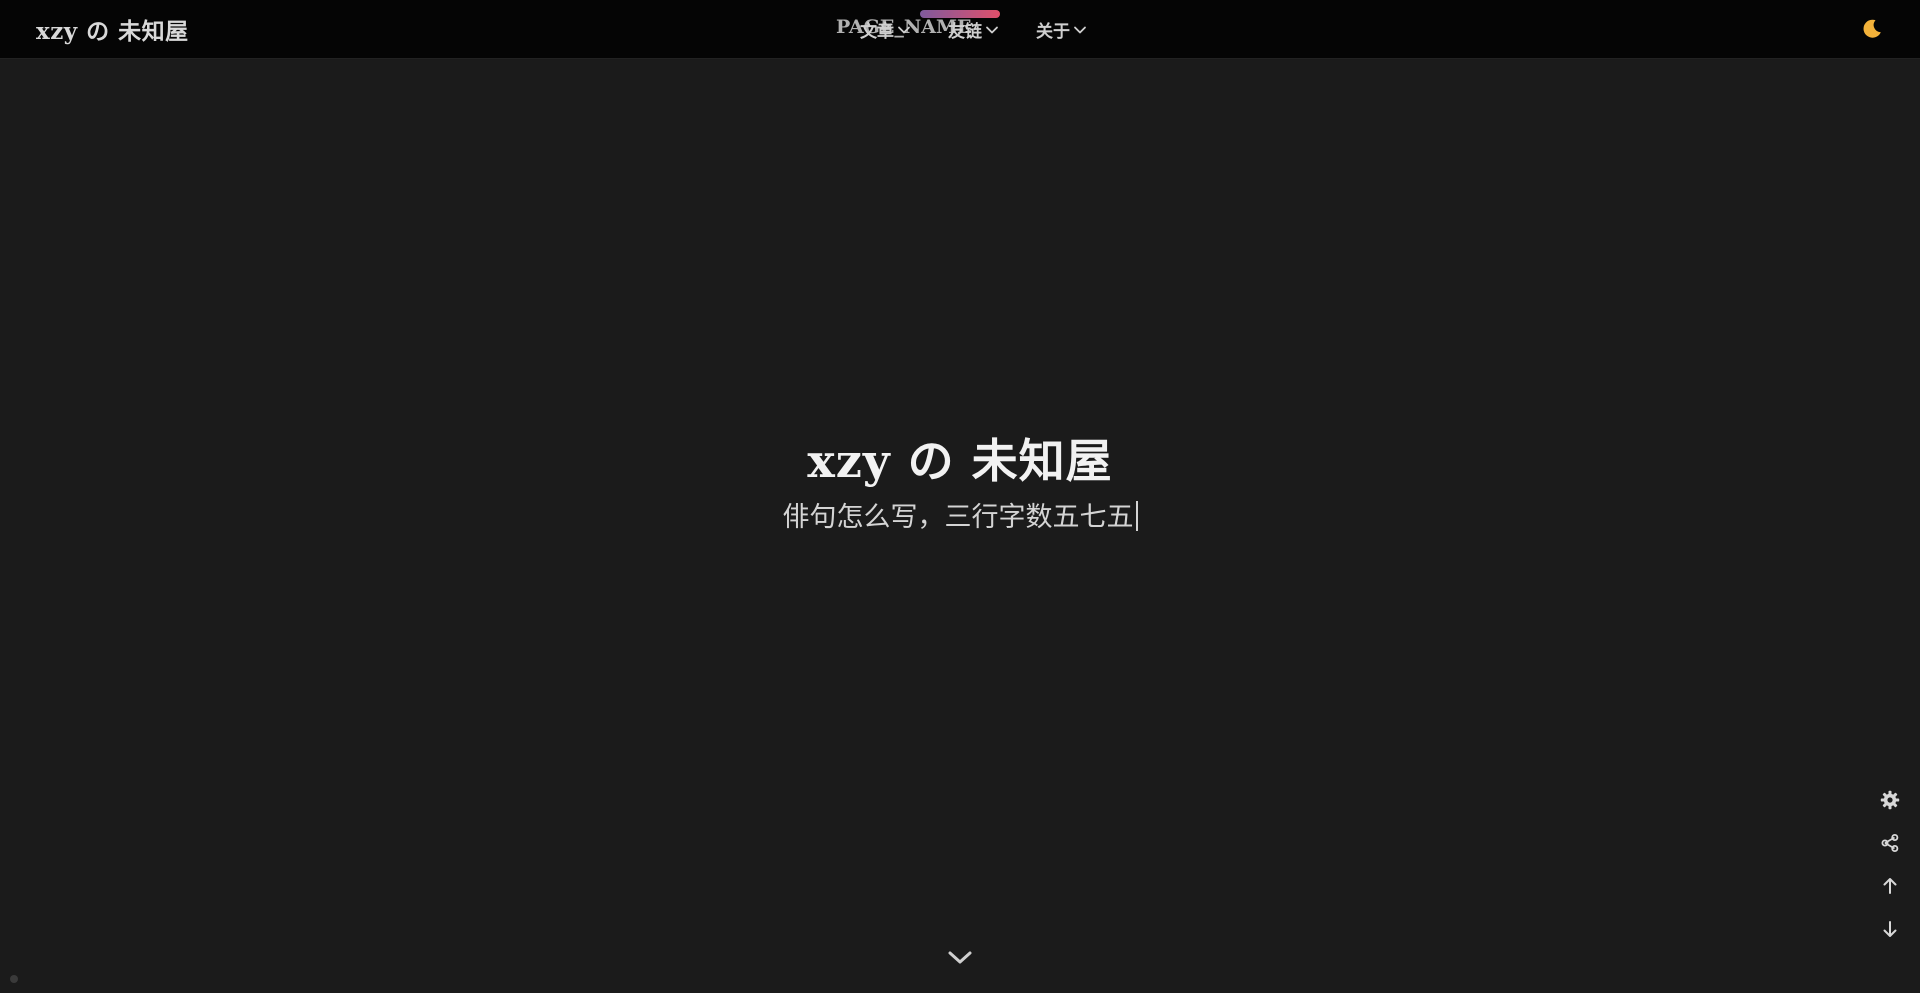 The height and width of the screenshot is (993, 1920). I want to click on nav-item-posts: 文章, so click(885, 29).